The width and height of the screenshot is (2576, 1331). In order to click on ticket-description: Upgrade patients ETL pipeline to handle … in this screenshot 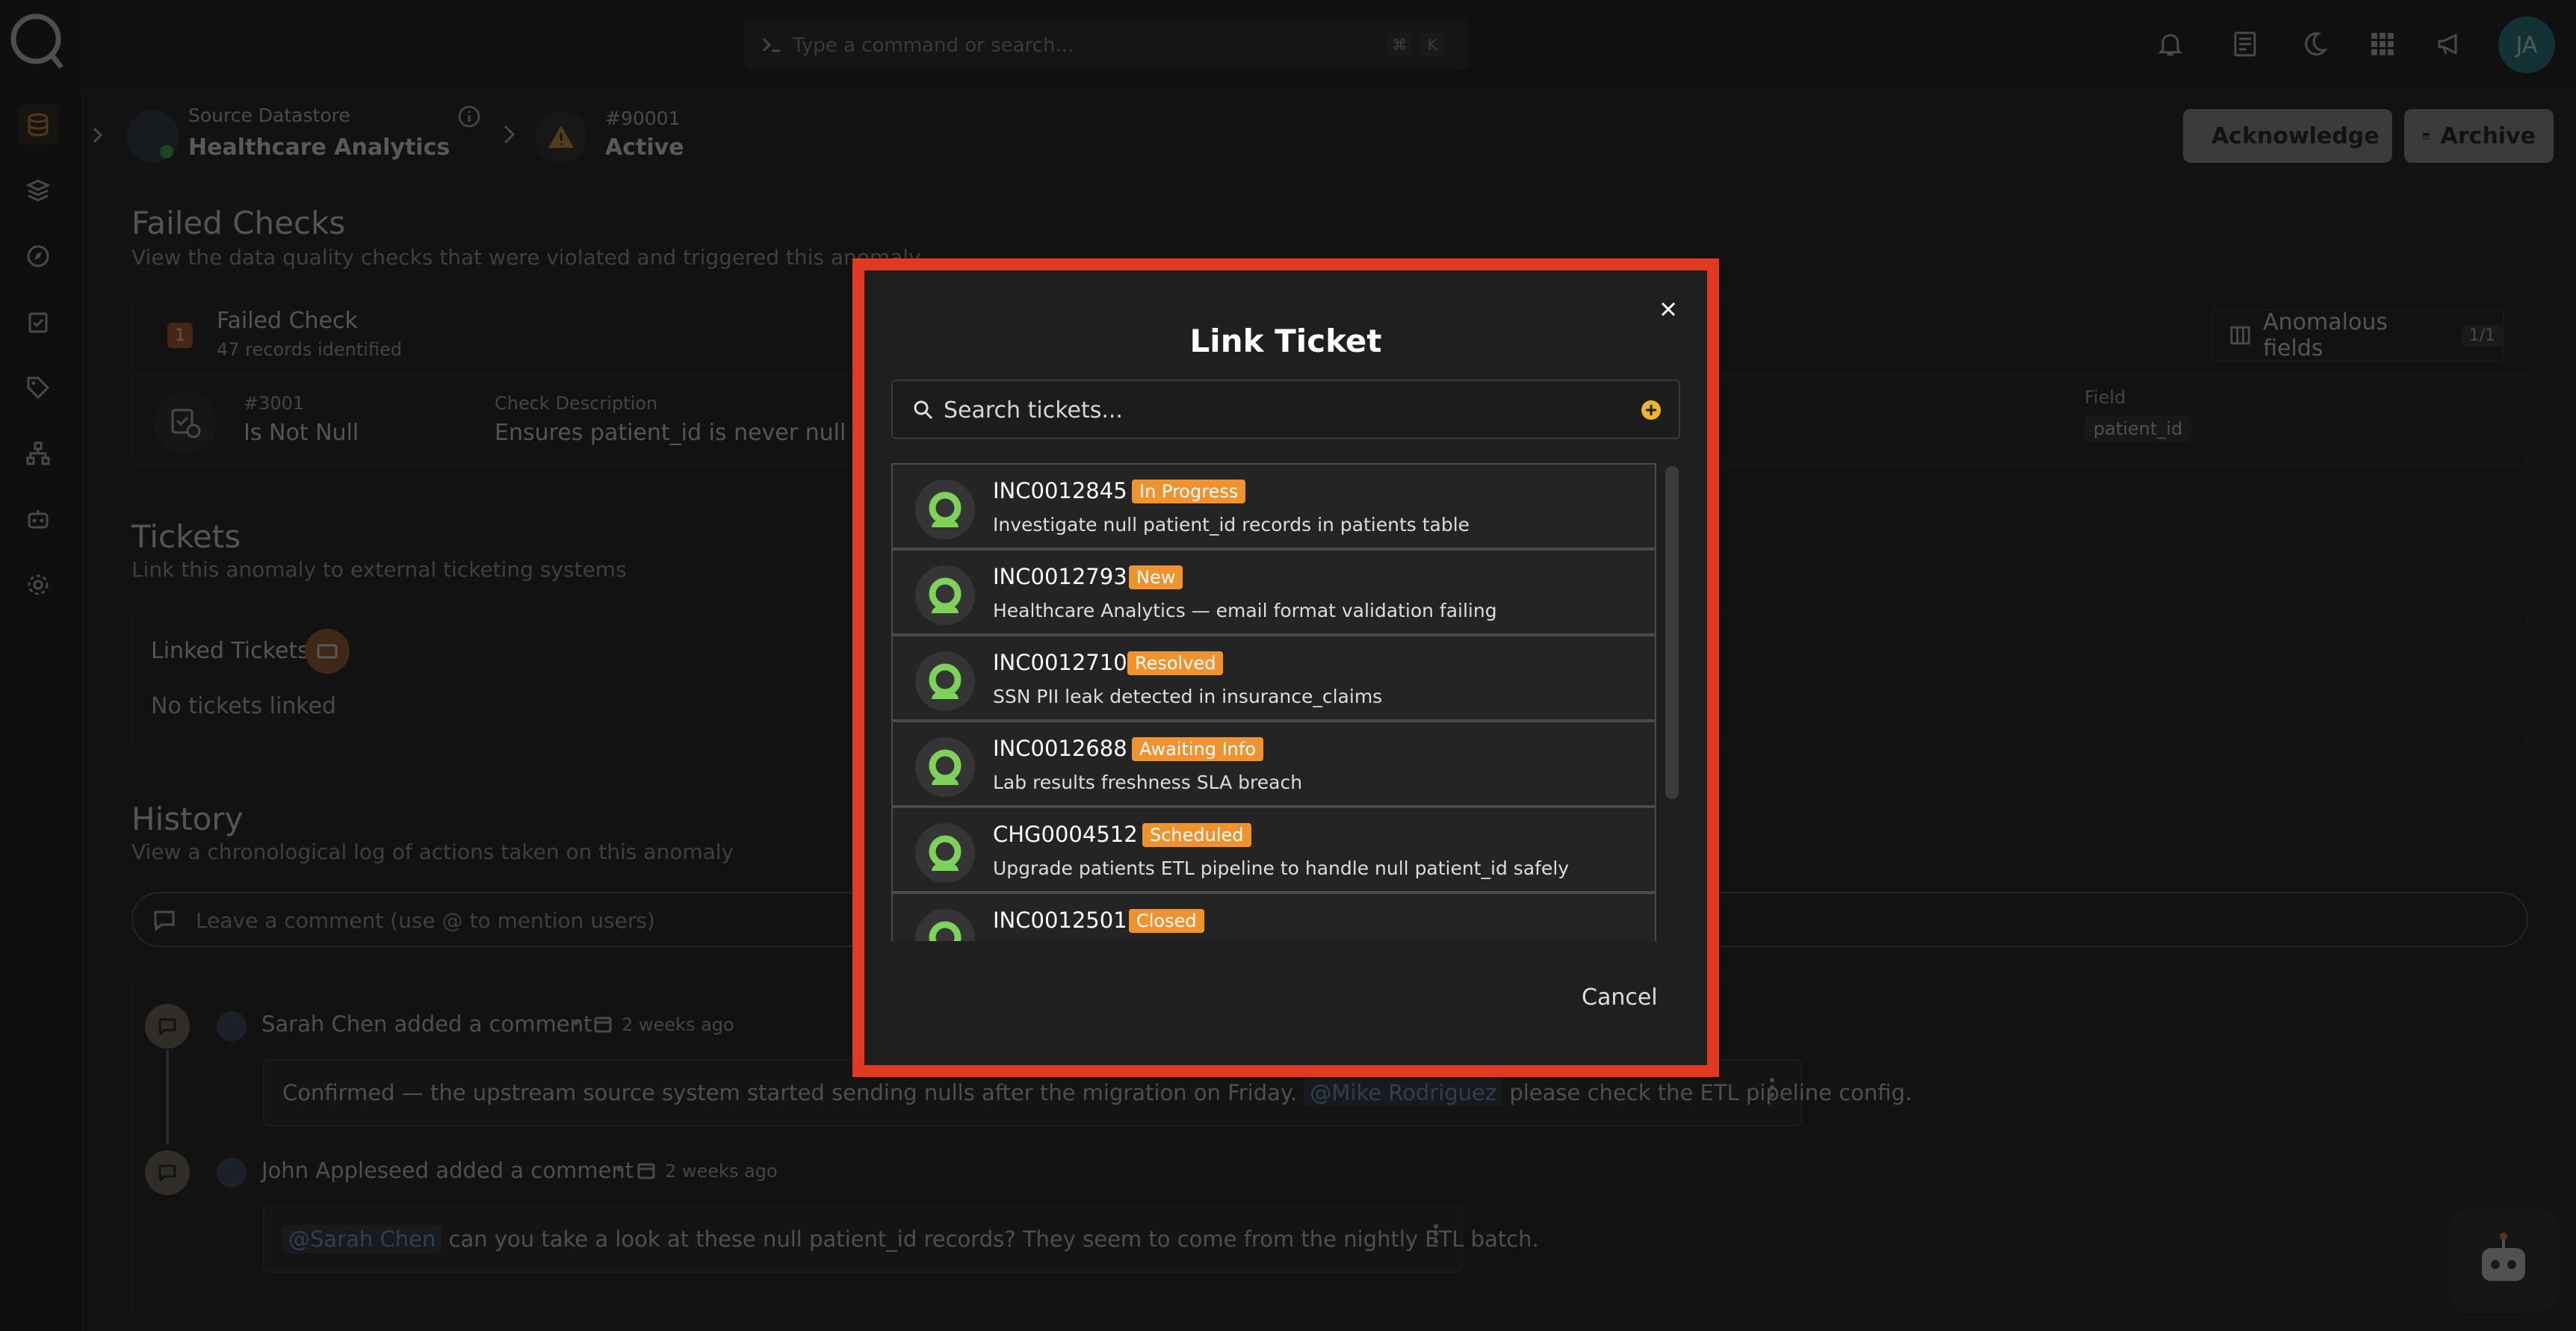, I will do `click(1281, 868)`.